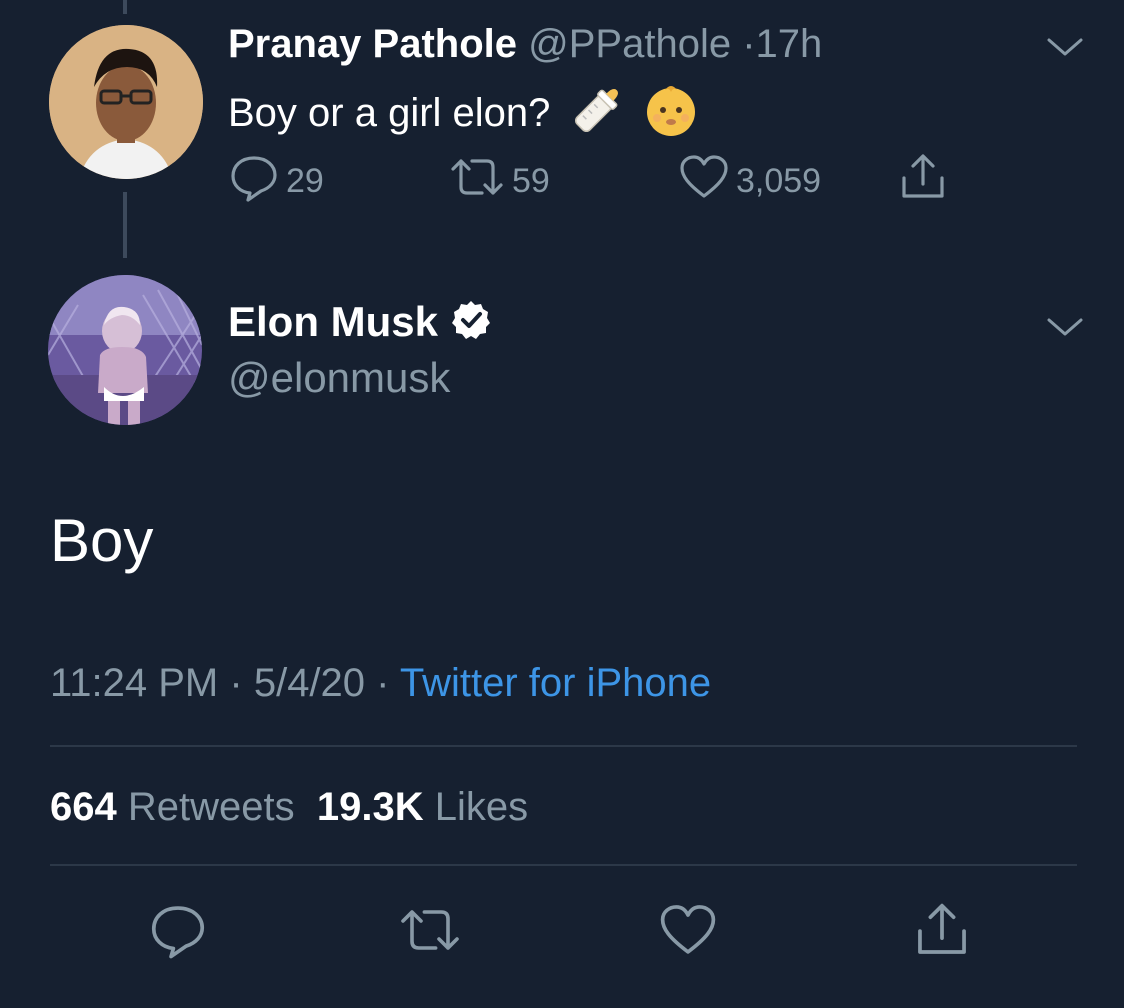 This screenshot has width=1124, height=1008. What do you see at coordinates (370, 807) in the screenshot?
I see `like-total: 19.3K` at bounding box center [370, 807].